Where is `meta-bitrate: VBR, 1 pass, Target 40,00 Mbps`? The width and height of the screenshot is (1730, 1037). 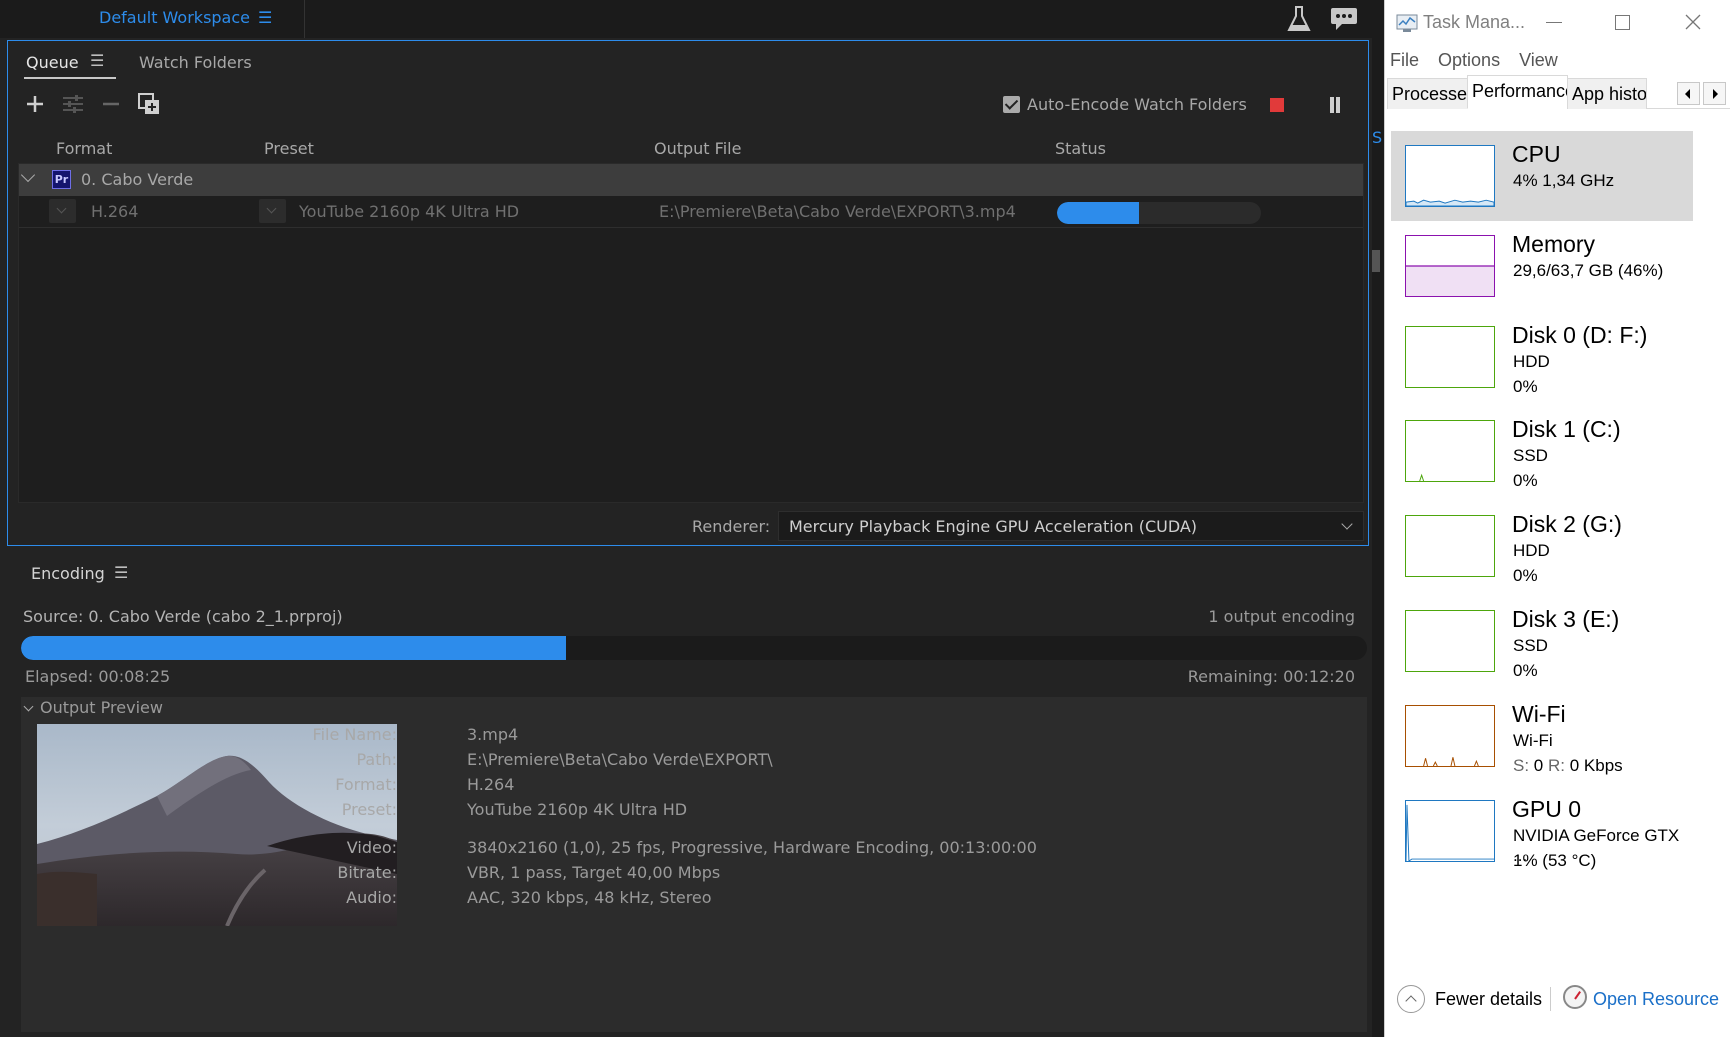 meta-bitrate: VBR, 1 pass, Target 40,00 Mbps is located at coordinates (594, 872).